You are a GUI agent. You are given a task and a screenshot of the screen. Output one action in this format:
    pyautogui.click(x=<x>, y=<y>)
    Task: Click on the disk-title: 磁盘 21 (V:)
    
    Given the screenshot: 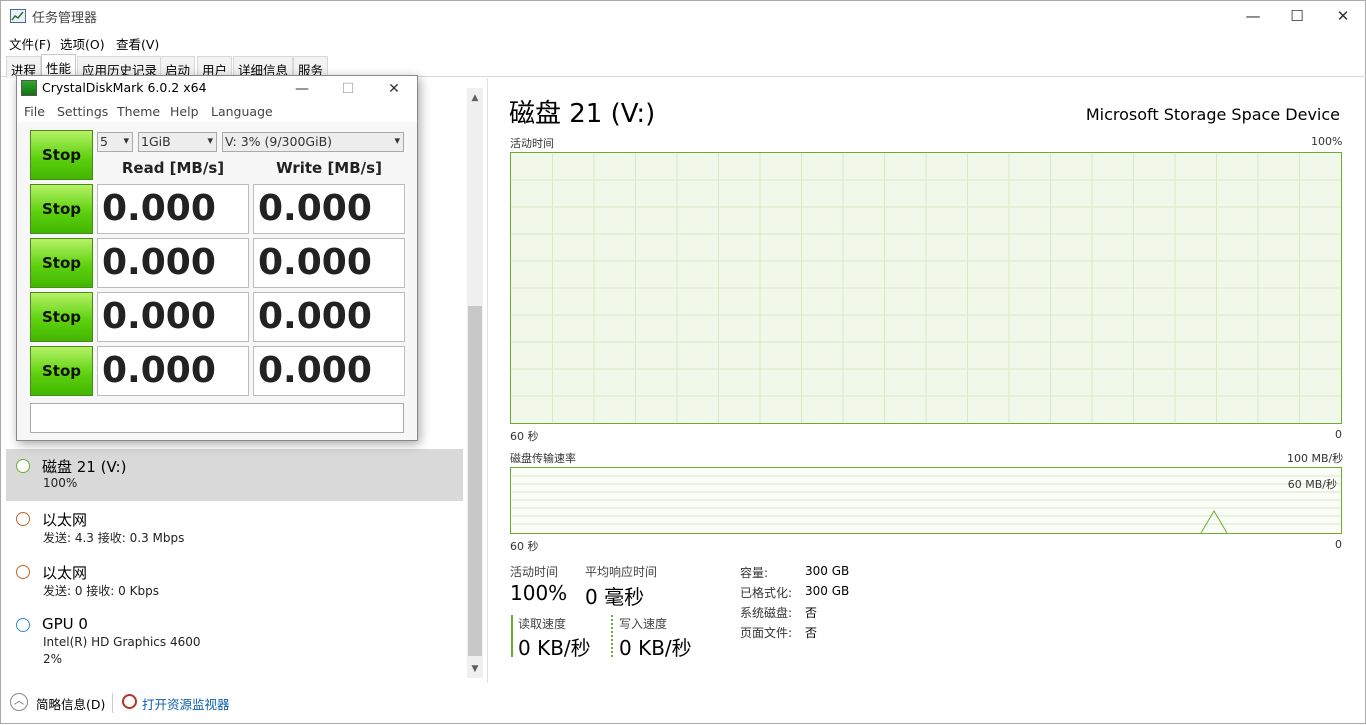 What is the action you would take?
    pyautogui.click(x=582, y=114)
    